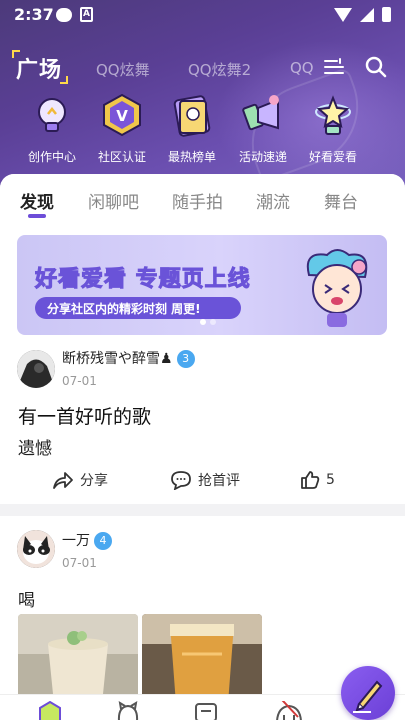  What do you see at coordinates (334, 67) in the screenshot?
I see `menu-icon` at bounding box center [334, 67].